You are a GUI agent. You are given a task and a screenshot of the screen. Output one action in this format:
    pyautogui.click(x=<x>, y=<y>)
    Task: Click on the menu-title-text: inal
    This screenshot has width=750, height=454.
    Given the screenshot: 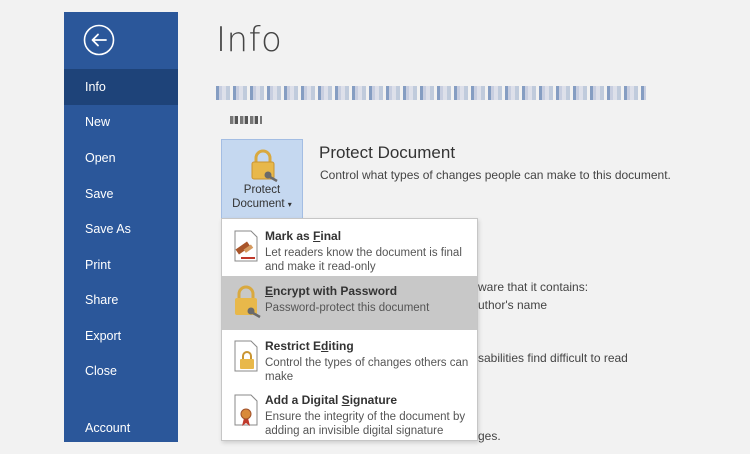 What is the action you would take?
    pyautogui.click(x=331, y=236)
    